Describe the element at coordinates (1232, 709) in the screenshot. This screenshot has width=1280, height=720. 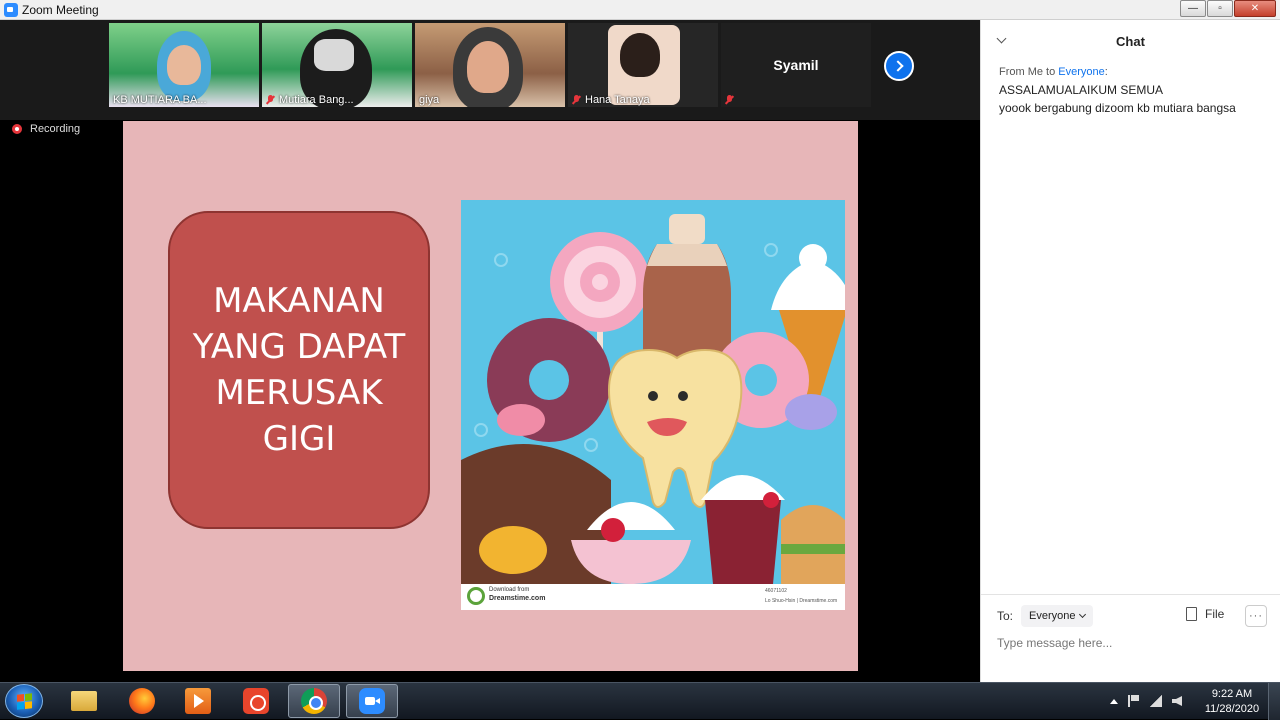
I see `clock-date: 11/28/2020` at that location.